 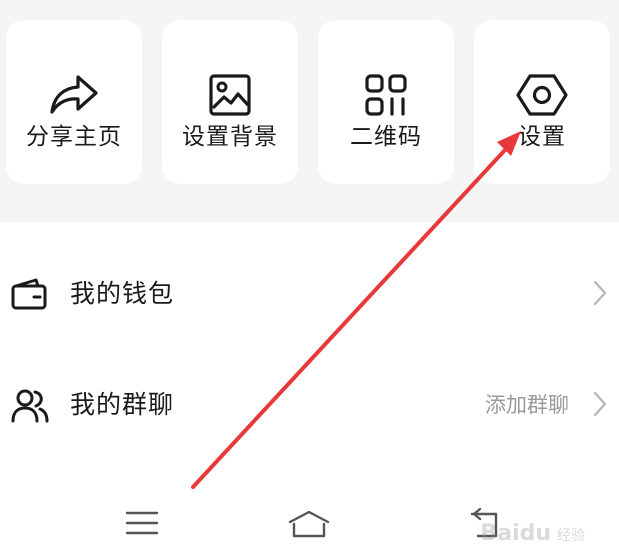 I want to click on qr-code-icon, so click(x=386, y=95).